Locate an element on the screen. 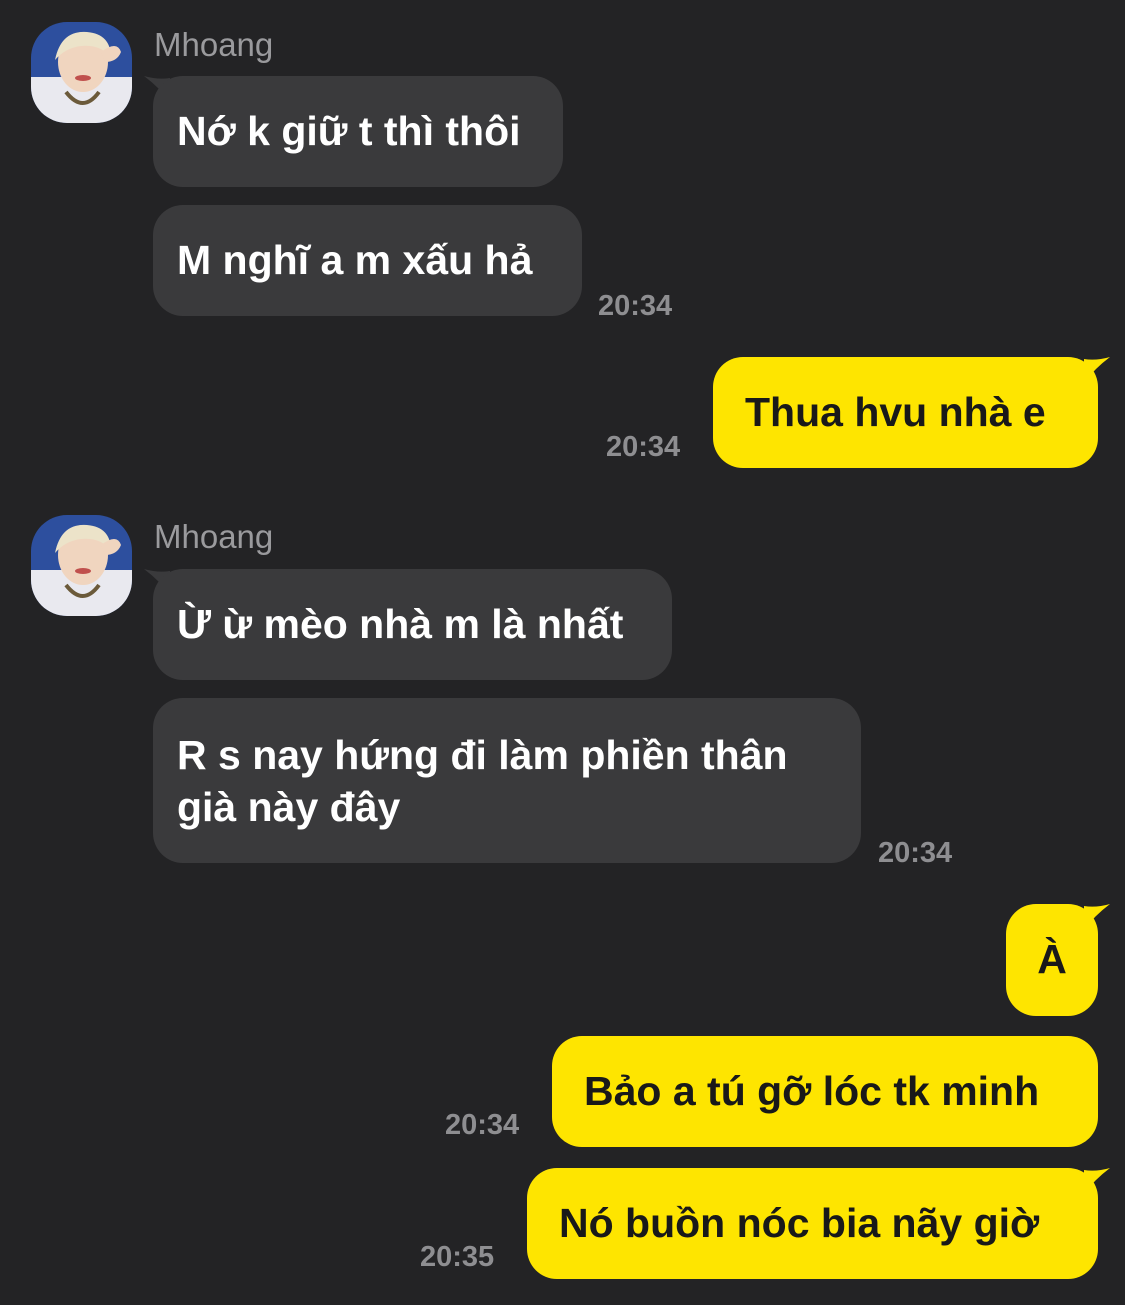  incoming-message: M nghĩ a m xấu hả is located at coordinates (367, 260).